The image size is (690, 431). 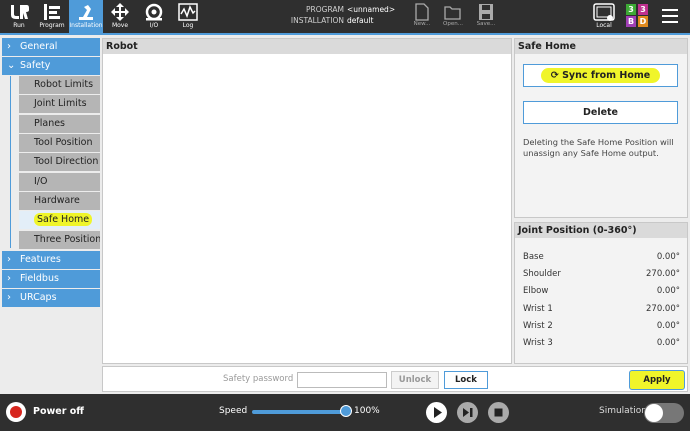 I want to click on tab-log-label: Log, so click(x=188, y=25).